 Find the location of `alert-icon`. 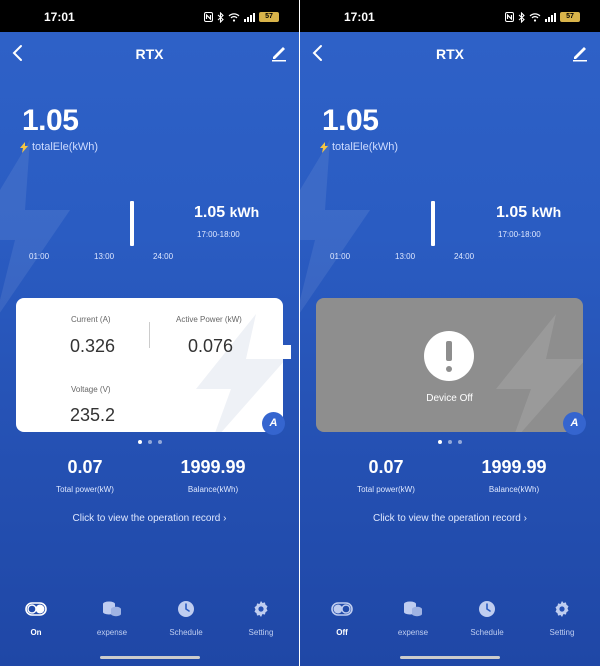

alert-icon is located at coordinates (449, 356).